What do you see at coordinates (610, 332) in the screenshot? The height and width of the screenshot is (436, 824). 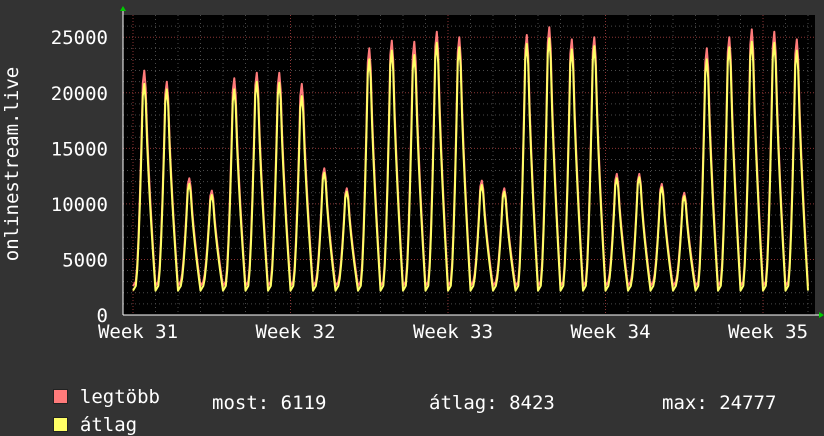 I see `x-tick-label: Week 34` at bounding box center [610, 332].